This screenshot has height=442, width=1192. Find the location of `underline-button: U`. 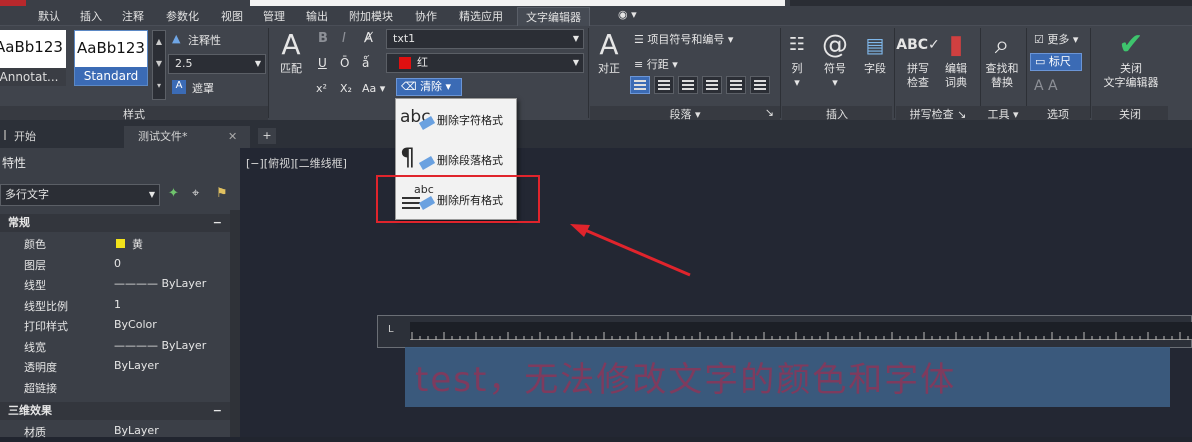

underline-button: U is located at coordinates (322, 63).